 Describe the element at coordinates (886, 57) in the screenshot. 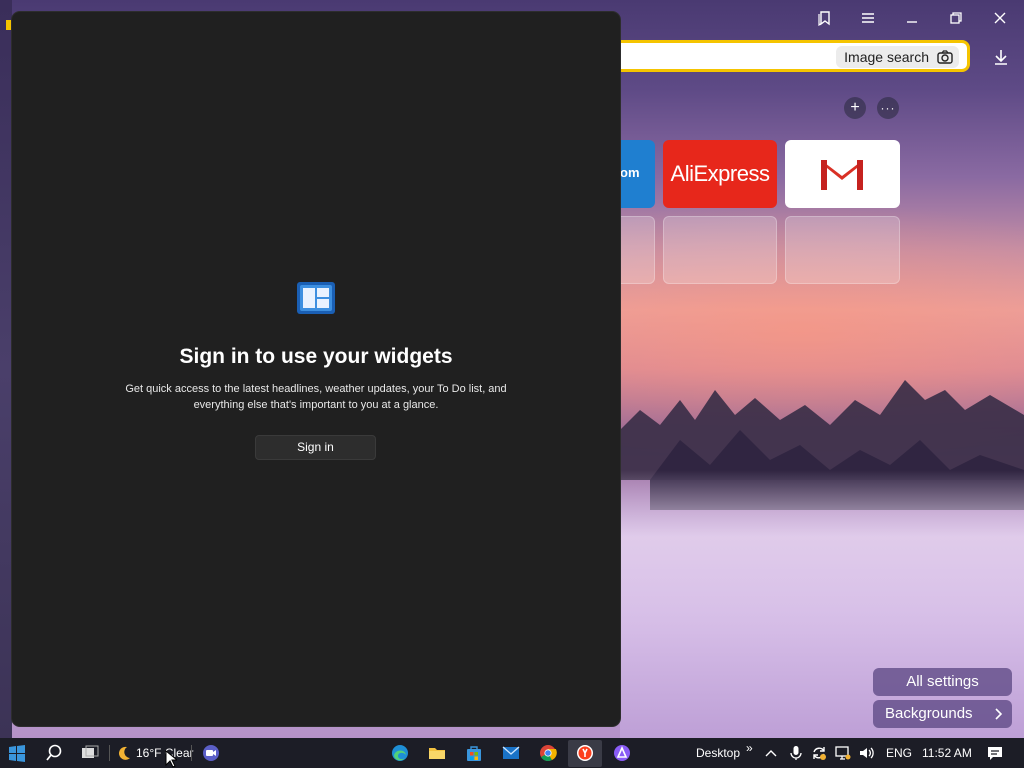

I see `image-search-label: Image search` at that location.